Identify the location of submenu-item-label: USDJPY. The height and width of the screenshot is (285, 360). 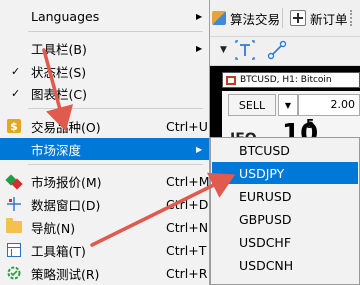
(262, 173).